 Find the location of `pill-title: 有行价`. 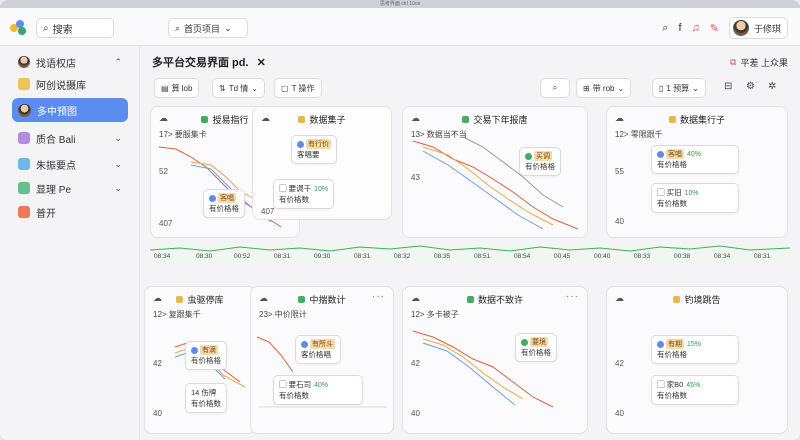

pill-title: 有行价 is located at coordinates (318, 144).